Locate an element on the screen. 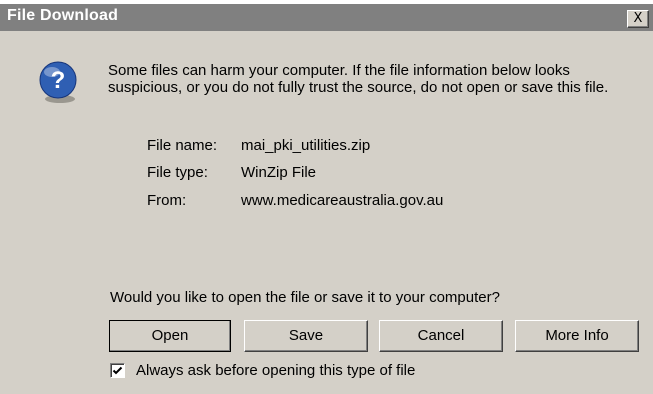 This screenshot has width=653, height=394. file-name-value: mai_pki_utilities.zip is located at coordinates (306, 145).